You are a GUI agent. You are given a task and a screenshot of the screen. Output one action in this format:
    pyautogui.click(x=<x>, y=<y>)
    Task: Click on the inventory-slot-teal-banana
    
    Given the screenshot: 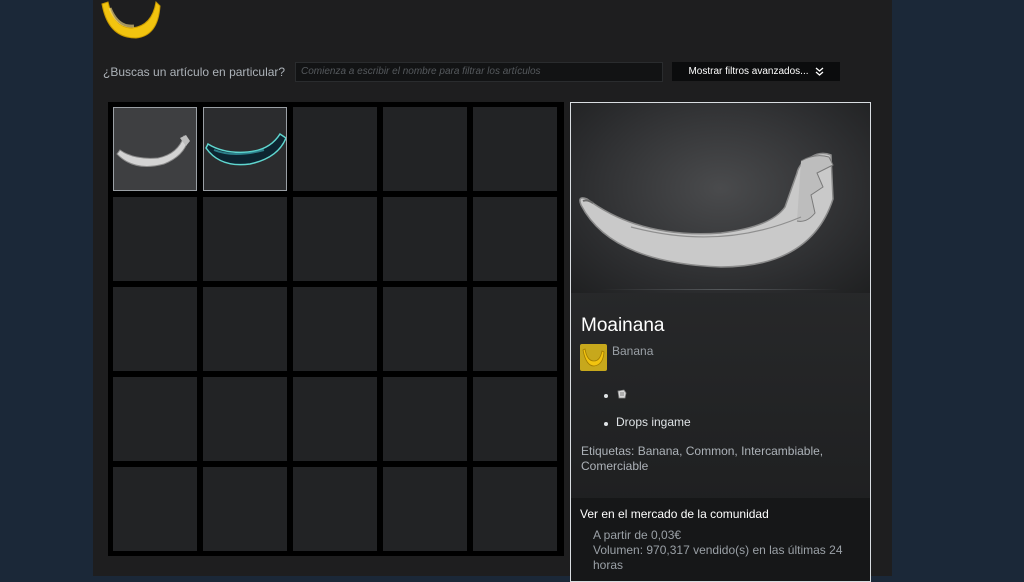 What is the action you would take?
    pyautogui.click(x=245, y=149)
    